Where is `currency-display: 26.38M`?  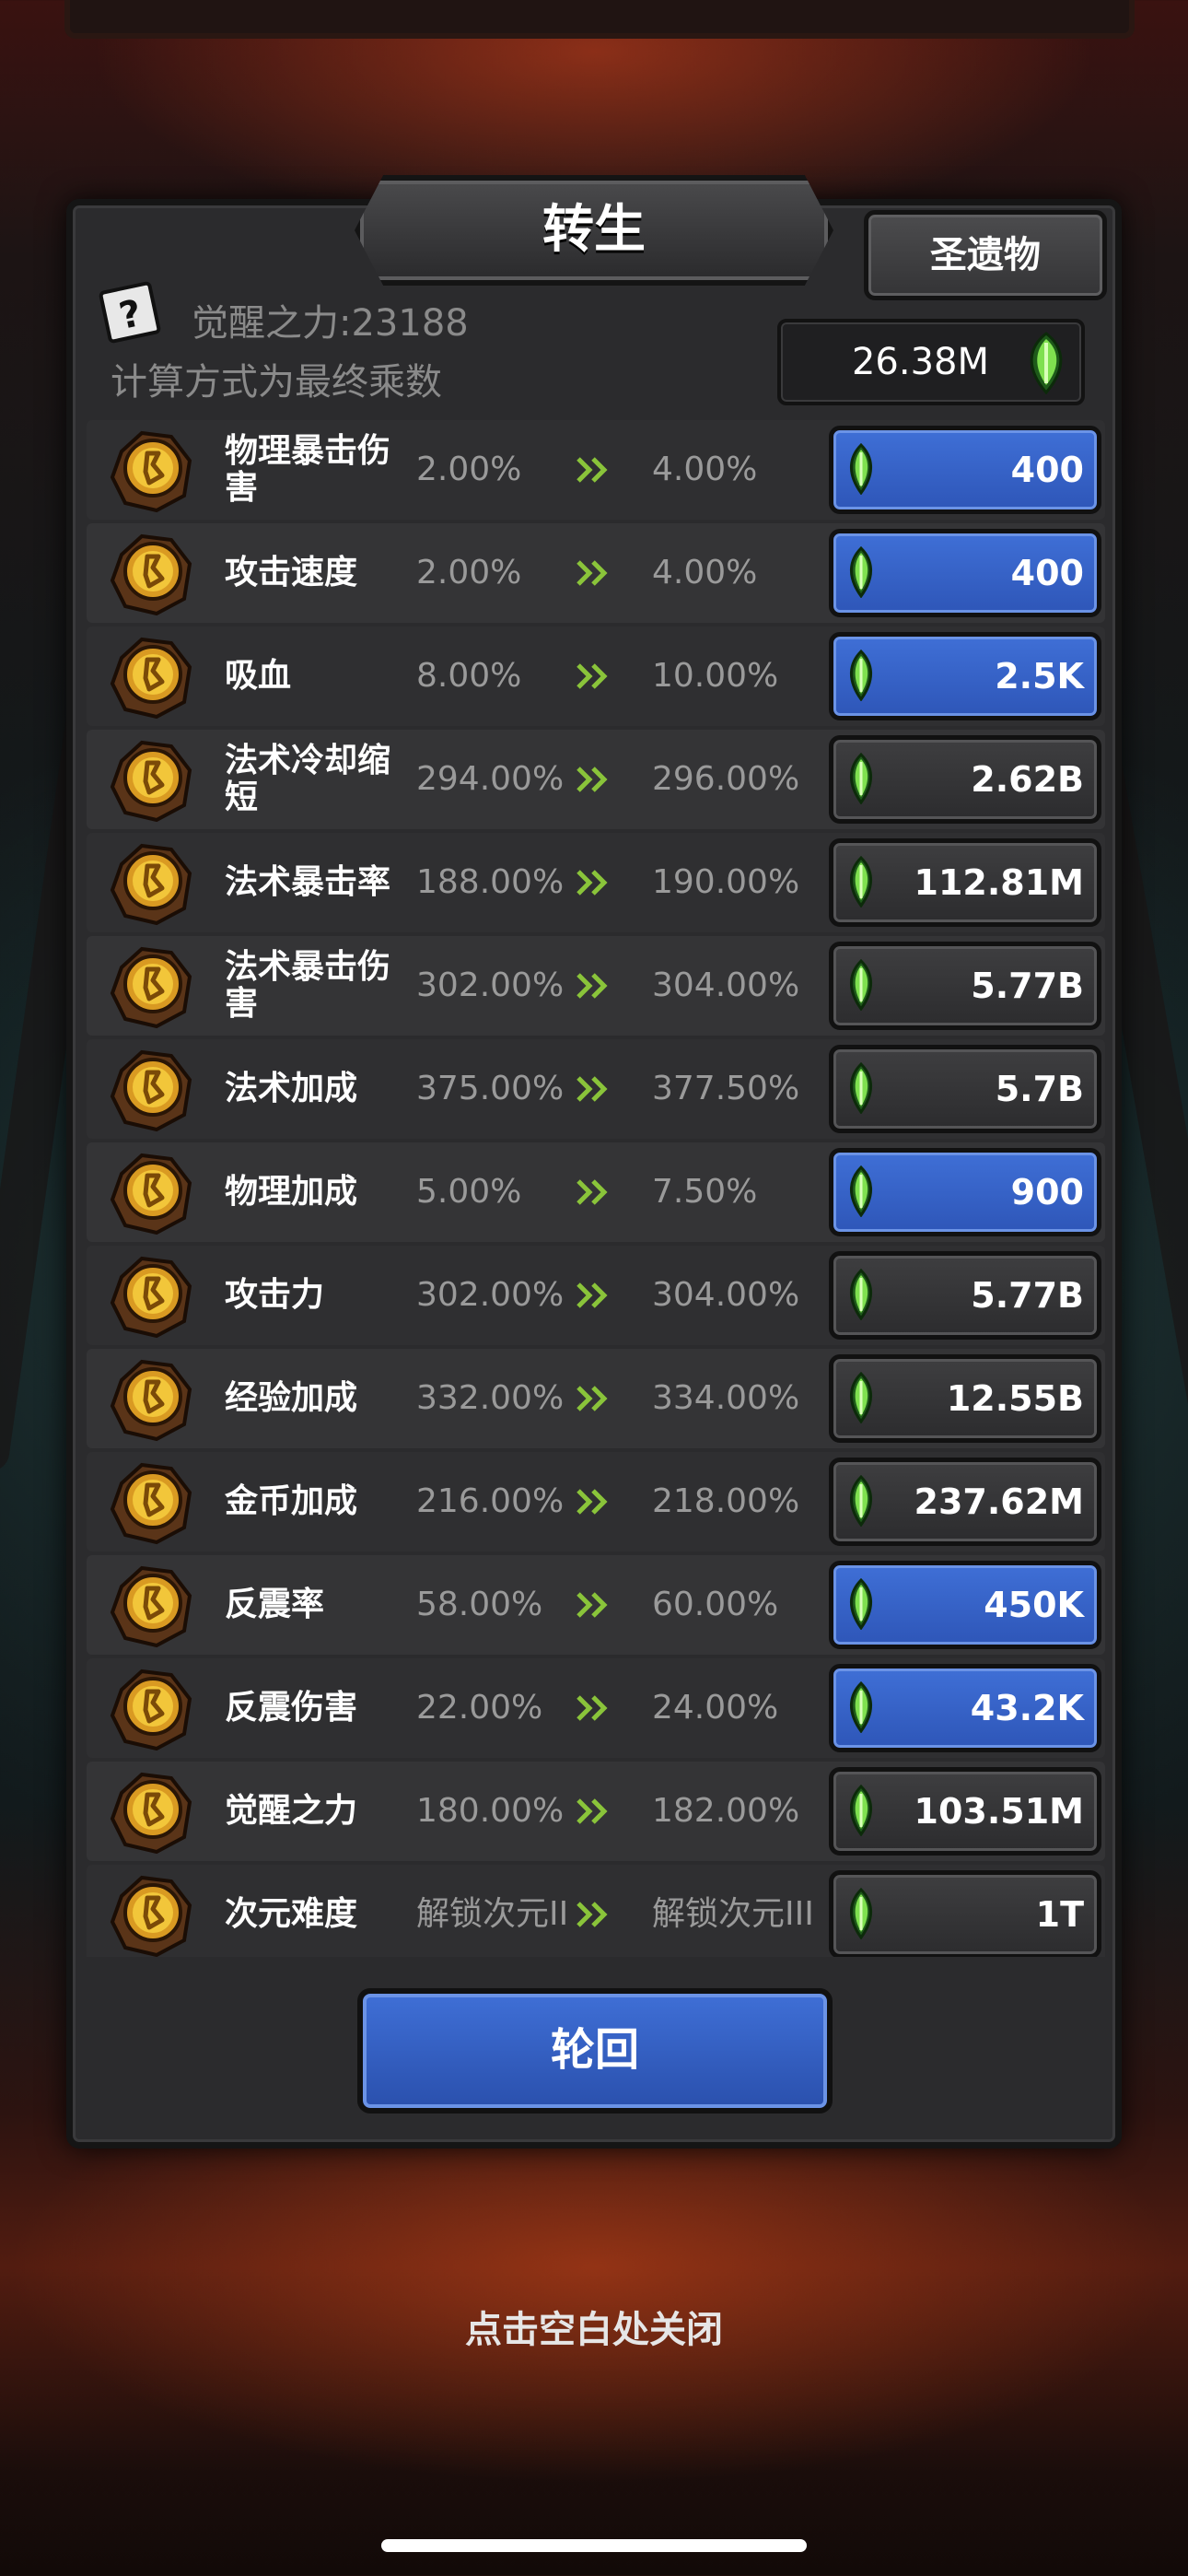
currency-display: 26.38M is located at coordinates (931, 362).